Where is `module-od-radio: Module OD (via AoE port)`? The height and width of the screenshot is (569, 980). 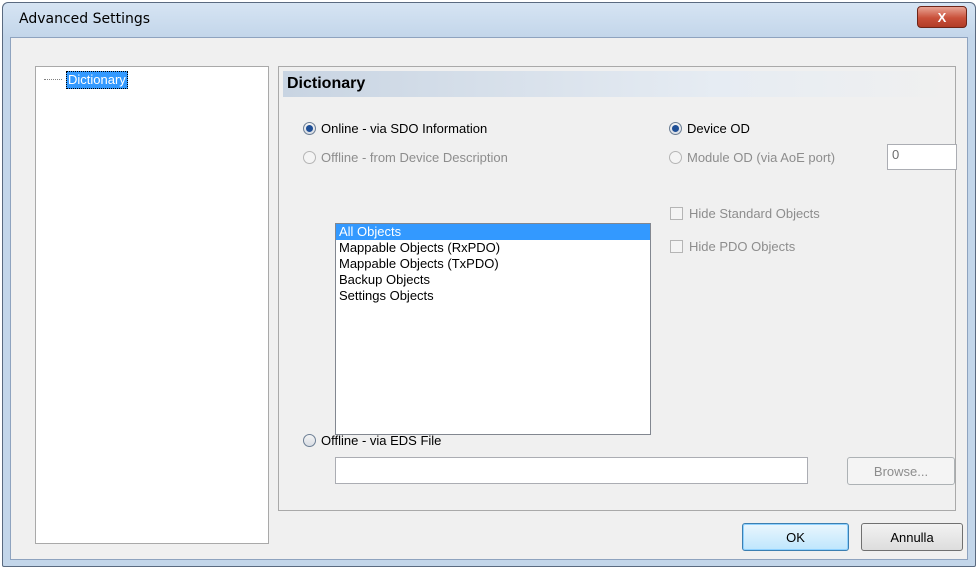 module-od-radio: Module OD (via AoE port) is located at coordinates (752, 157).